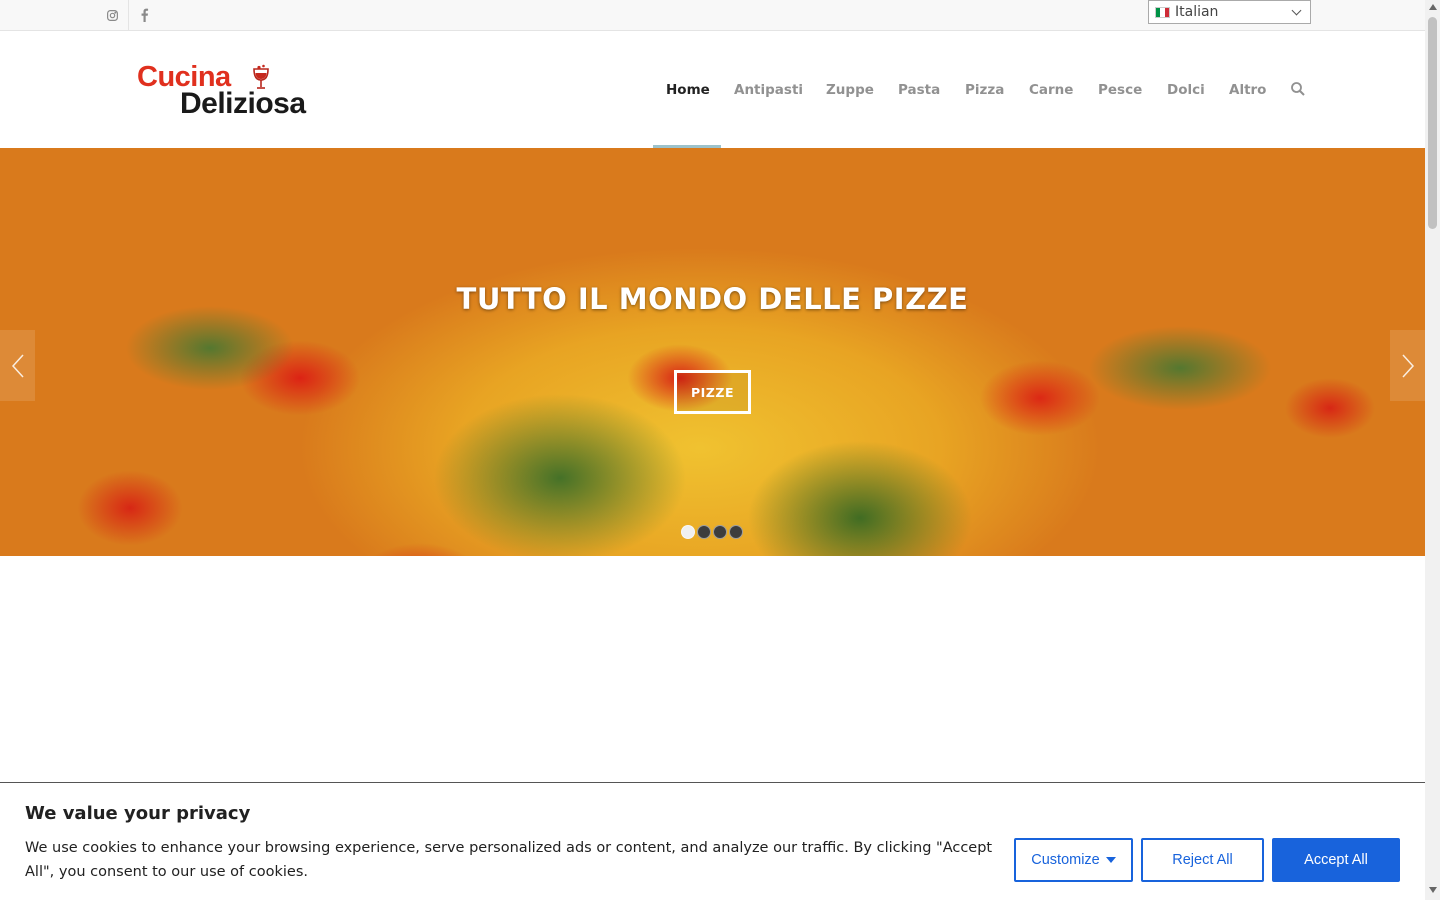 Image resolution: width=1440 pixels, height=900 pixels. Describe the element at coordinates (712, 392) in the screenshot. I see `hero-pizze-button: PIZZE` at that location.